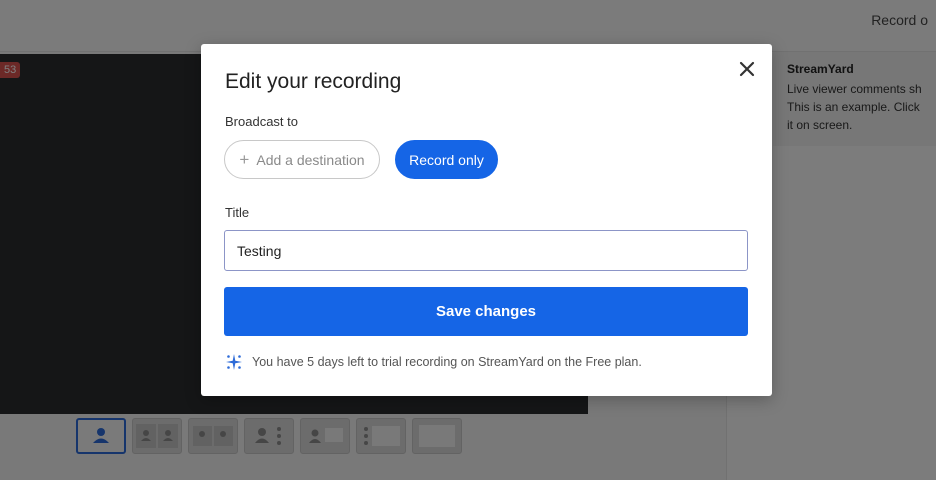  I want to click on title-input, so click(486, 250).